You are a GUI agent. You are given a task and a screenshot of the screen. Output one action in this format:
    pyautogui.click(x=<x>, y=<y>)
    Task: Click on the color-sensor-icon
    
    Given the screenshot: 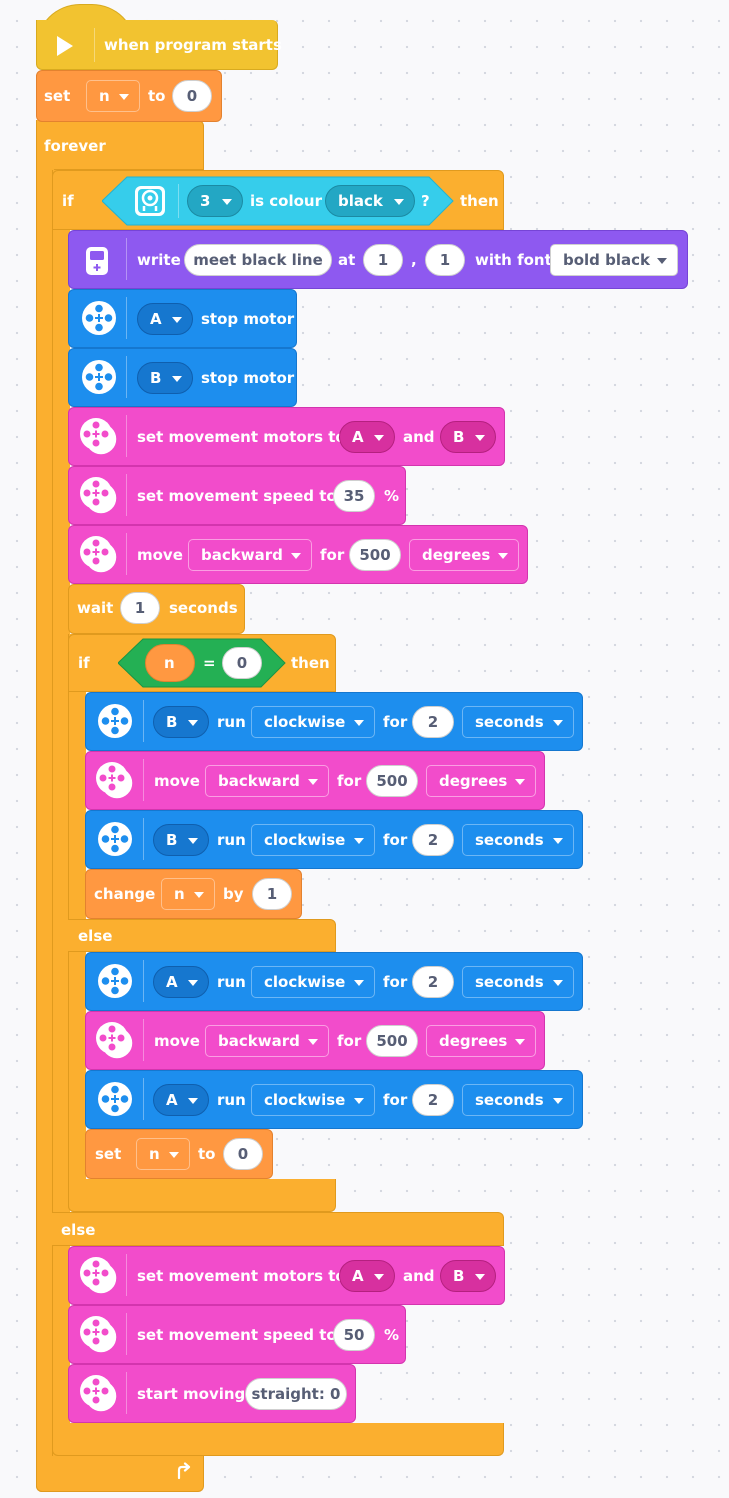 What is the action you would take?
    pyautogui.click(x=150, y=201)
    